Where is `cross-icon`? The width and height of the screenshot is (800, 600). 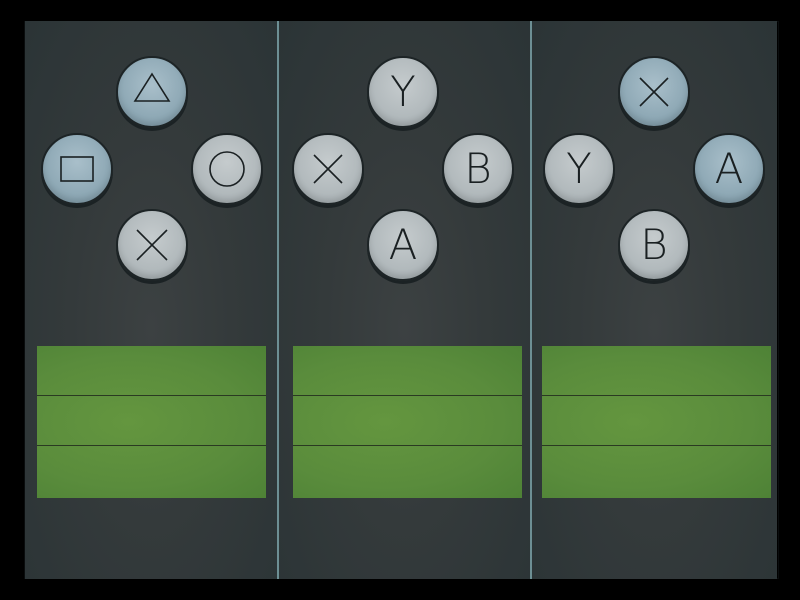
cross-icon is located at coordinates (152, 245).